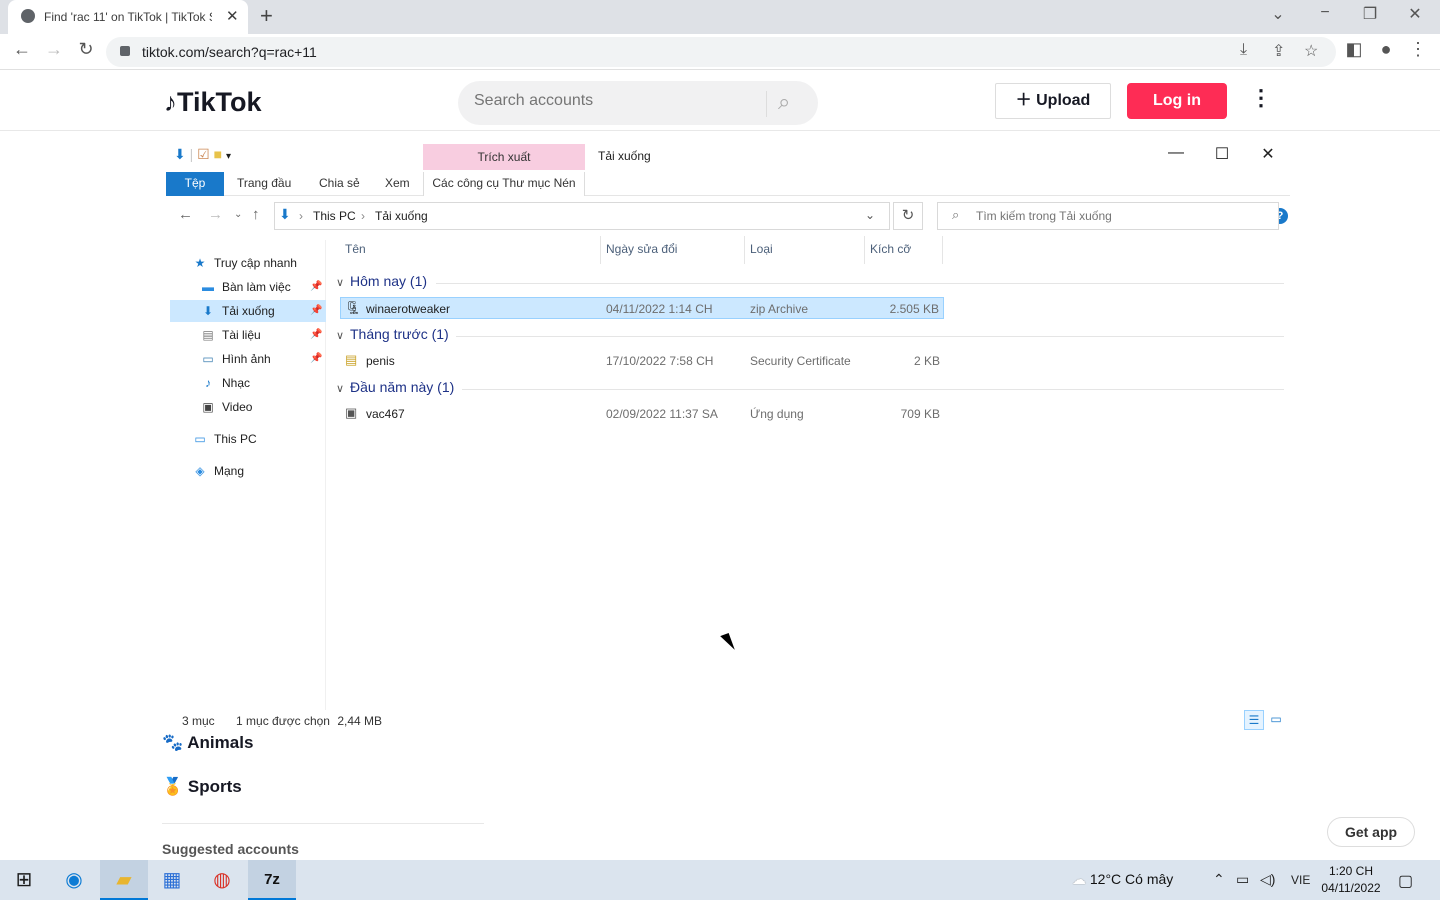 The height and width of the screenshot is (900, 1440). Describe the element at coordinates (125, 51) in the screenshot. I see `lock-icon` at that location.